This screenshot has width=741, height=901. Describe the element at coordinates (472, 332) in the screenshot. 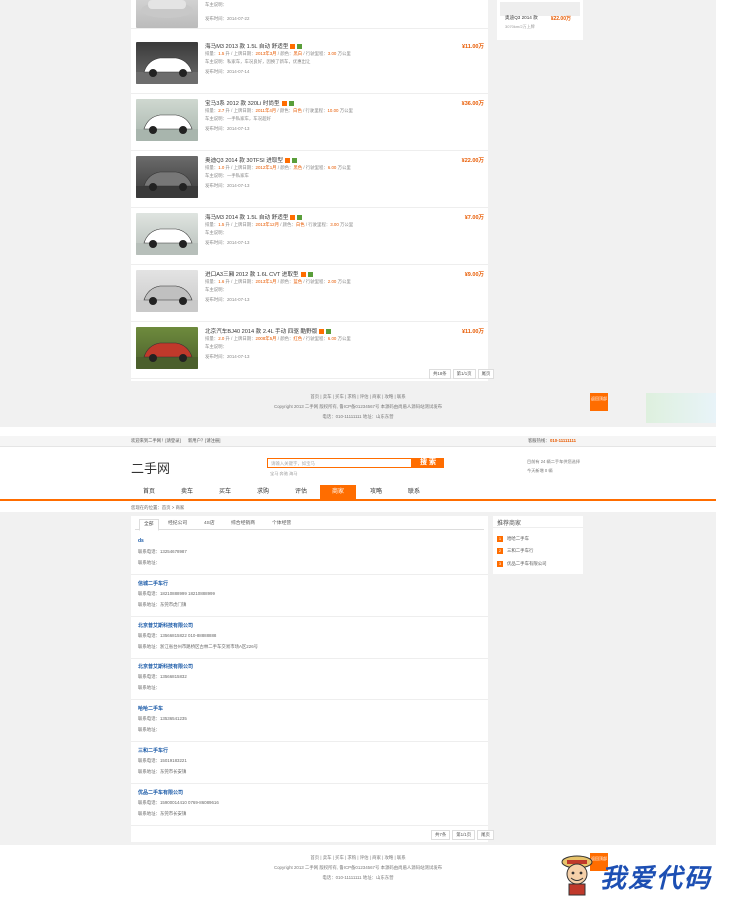

I see `car-price: ¥11.00万` at that location.